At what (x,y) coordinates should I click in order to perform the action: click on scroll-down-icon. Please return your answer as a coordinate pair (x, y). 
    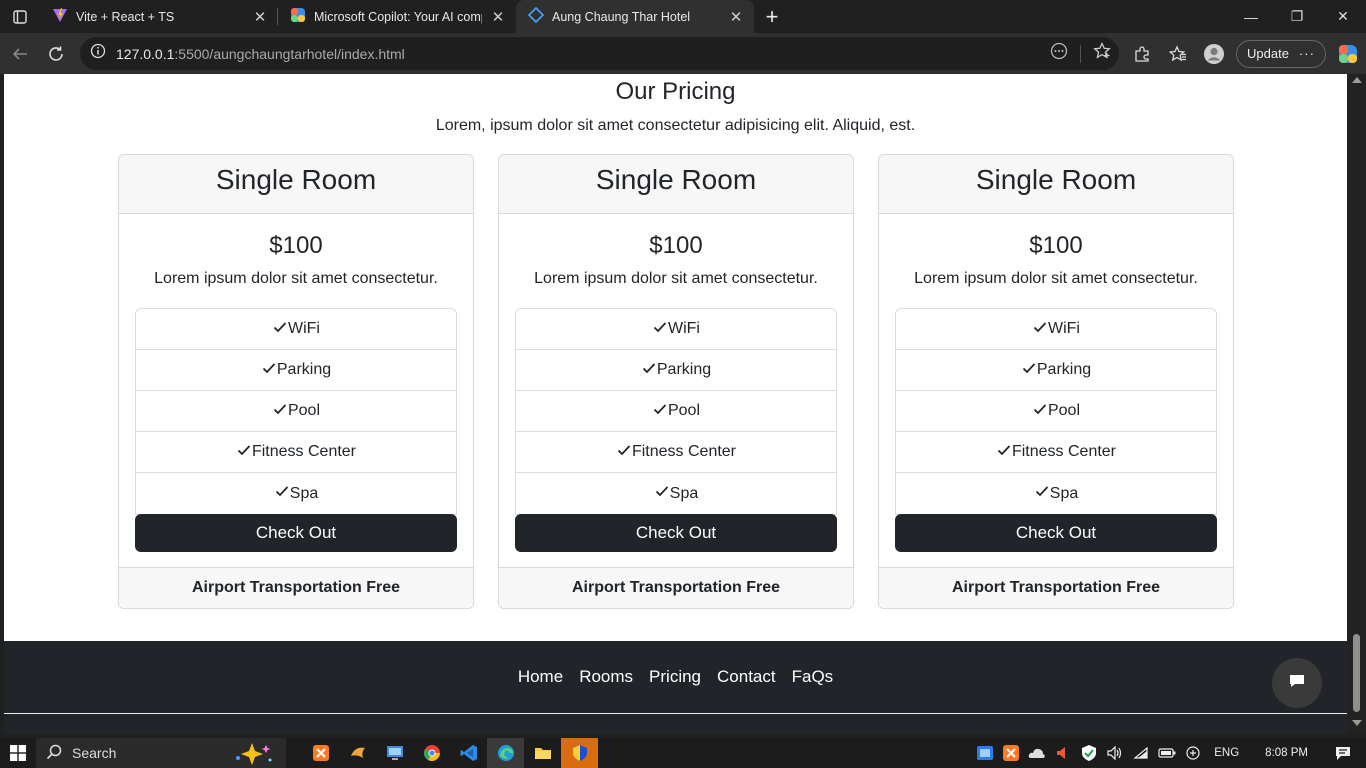
    Looking at the image, I should click on (1357, 723).